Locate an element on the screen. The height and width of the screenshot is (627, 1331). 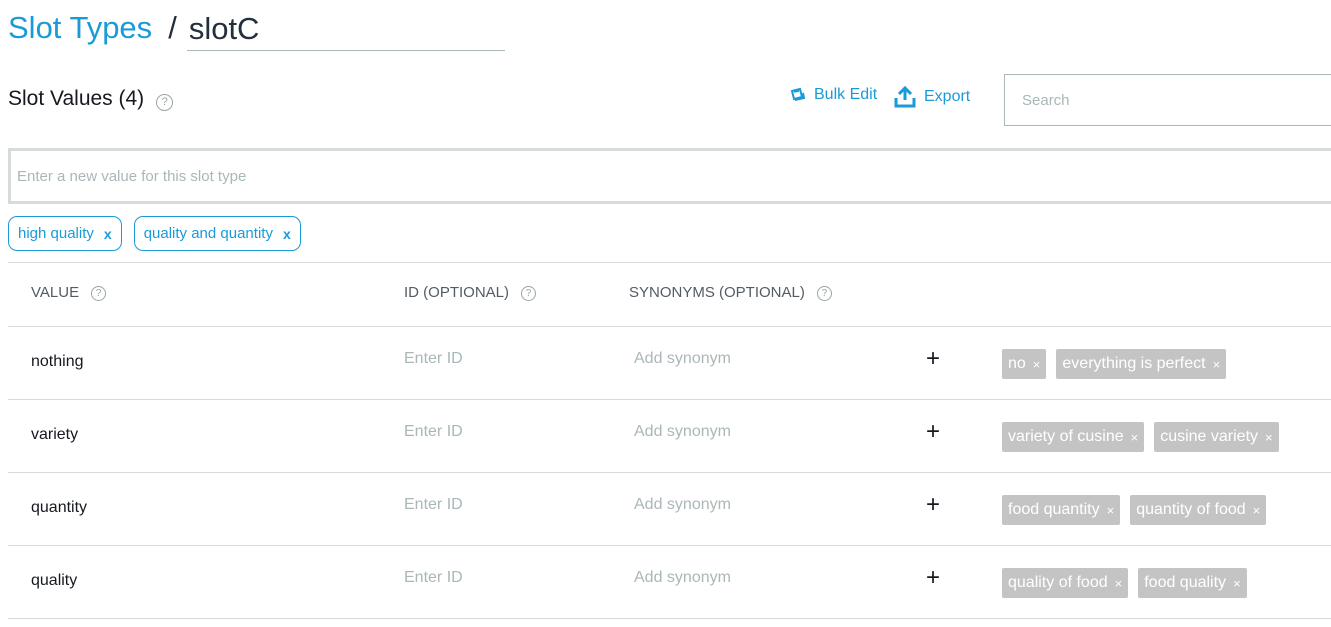
synonym-label: everything is perfect is located at coordinates (1134, 363).